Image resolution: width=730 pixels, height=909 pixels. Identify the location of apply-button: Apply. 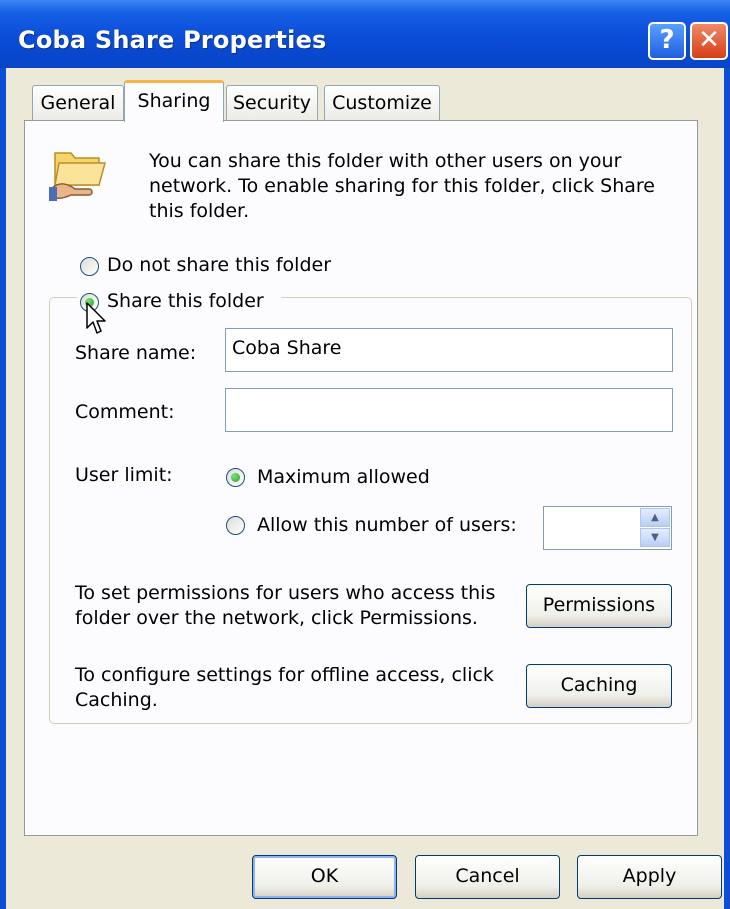
(649, 877).